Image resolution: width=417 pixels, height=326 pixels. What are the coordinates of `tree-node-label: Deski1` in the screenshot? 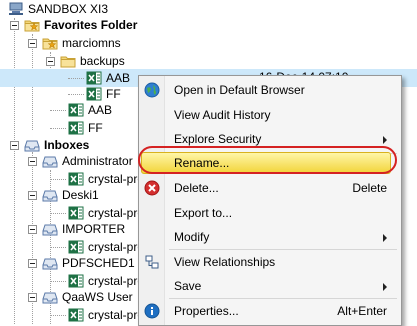 It's located at (80, 195).